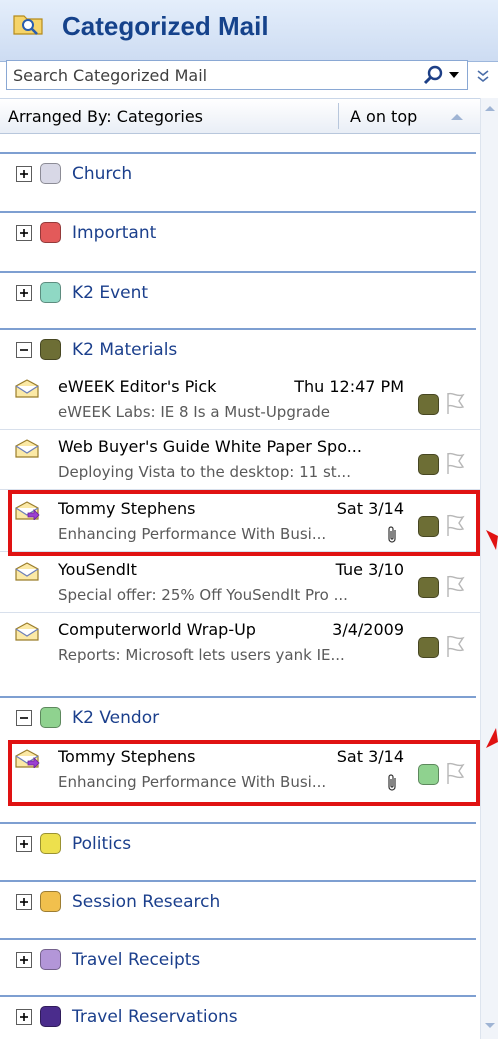 This screenshot has width=498, height=1039. I want to click on category-label: K2 Vendor, so click(116, 718).